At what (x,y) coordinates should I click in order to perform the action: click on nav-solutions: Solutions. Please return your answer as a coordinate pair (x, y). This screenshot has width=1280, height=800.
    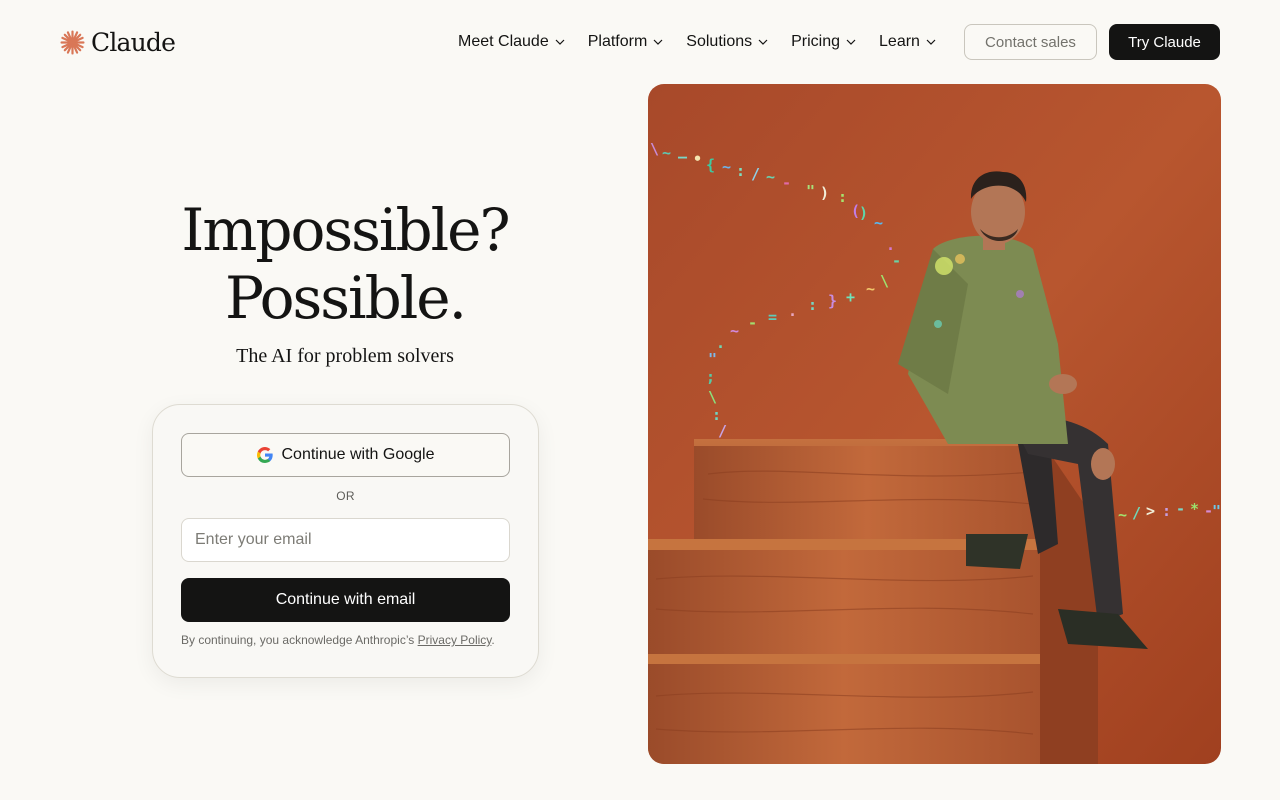
    Looking at the image, I should click on (727, 42).